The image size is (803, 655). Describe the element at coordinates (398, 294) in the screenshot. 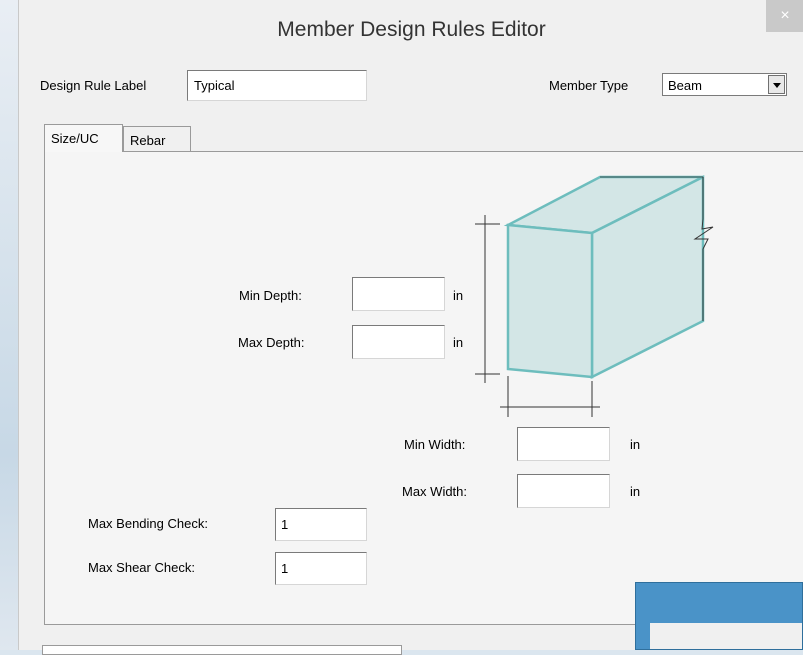

I see `min-depth-input` at that location.